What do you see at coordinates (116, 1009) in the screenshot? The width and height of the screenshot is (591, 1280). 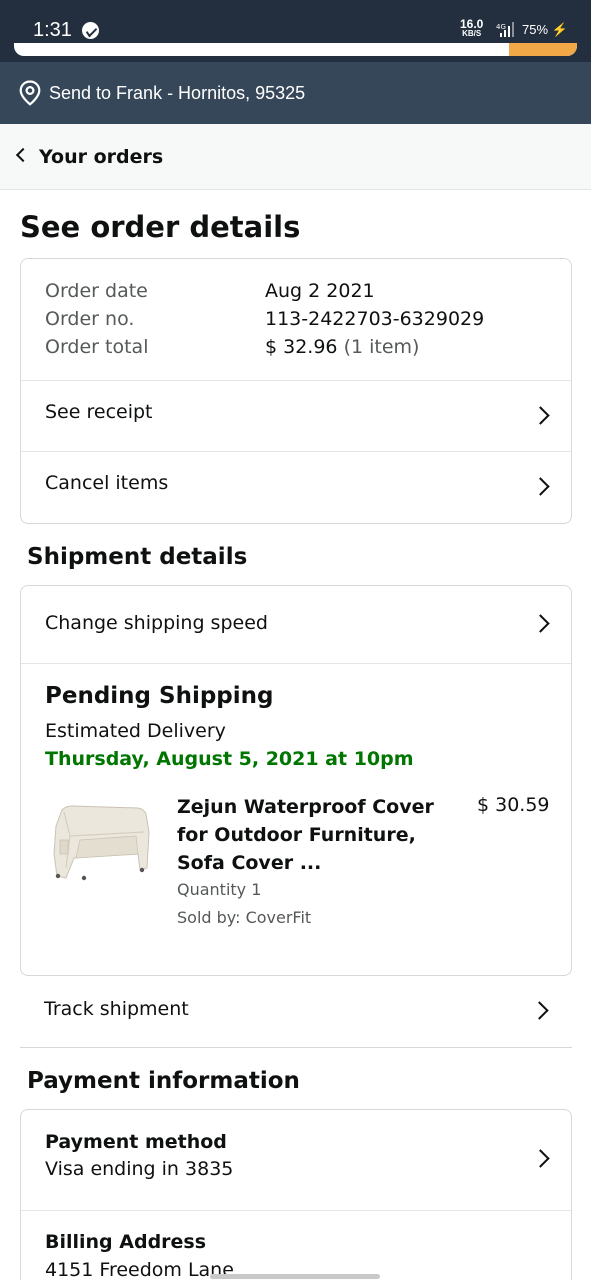 I see `track-shipment-label: Track shipment` at bounding box center [116, 1009].